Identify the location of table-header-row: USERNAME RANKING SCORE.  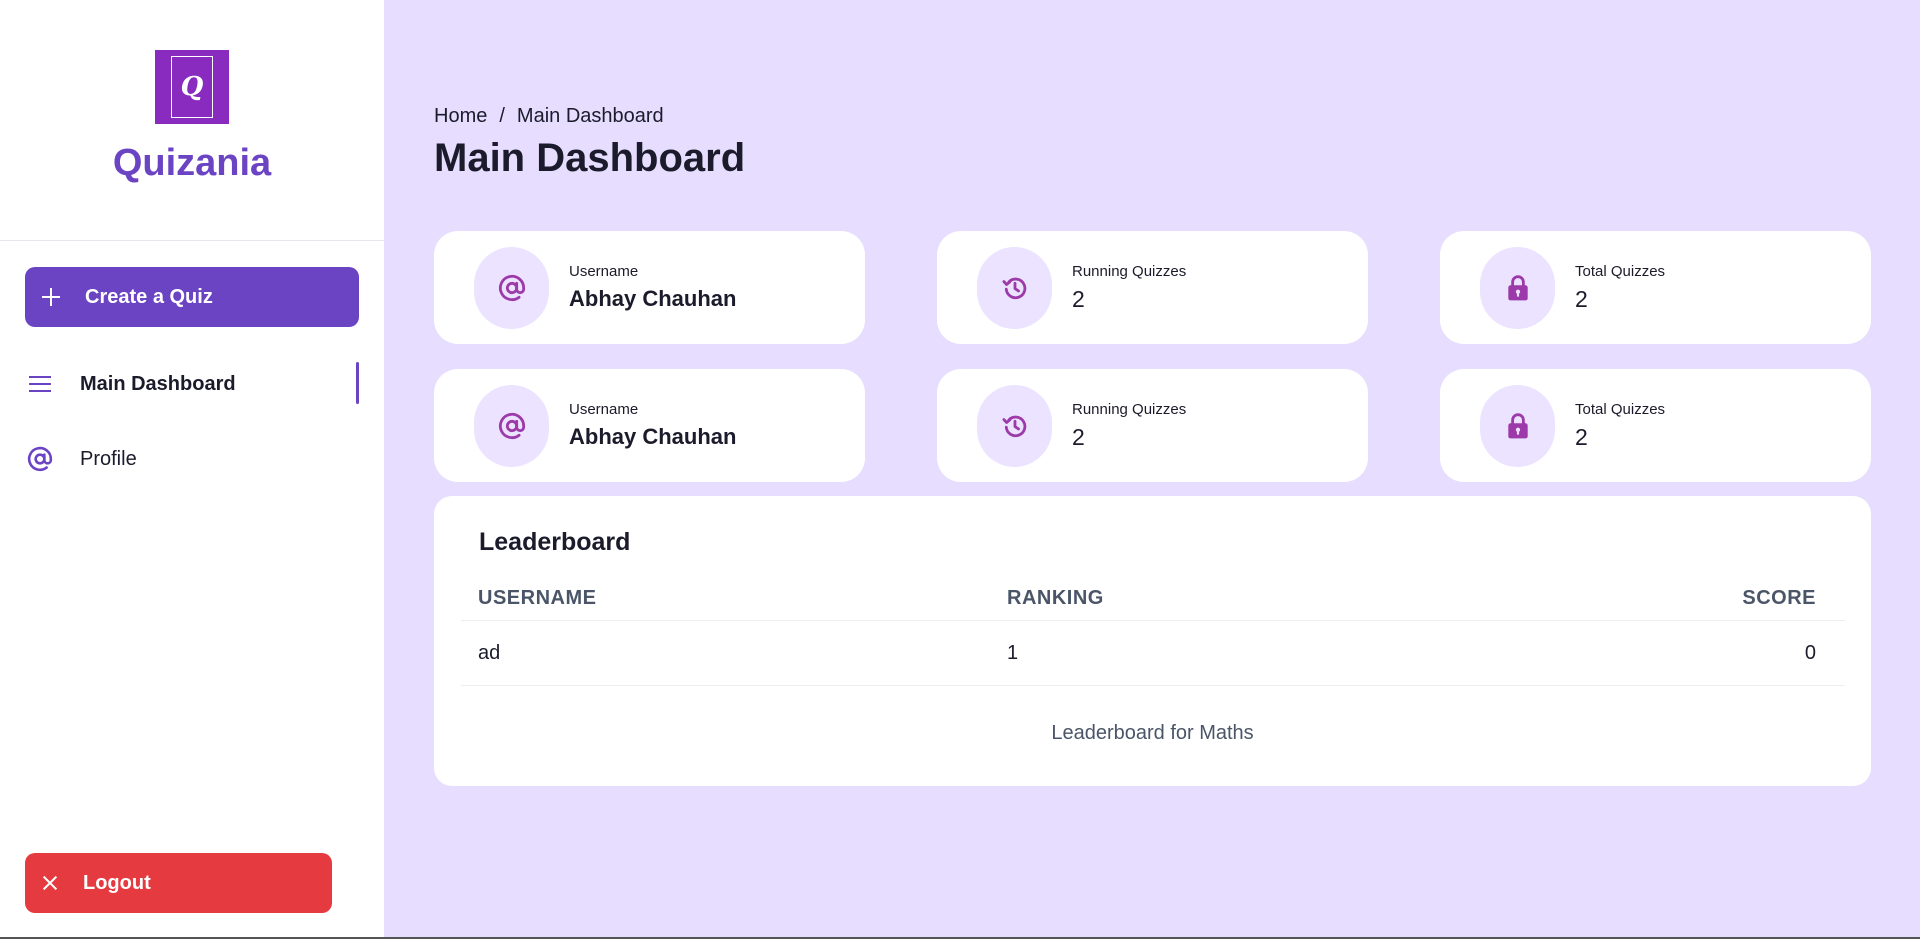
(1153, 598).